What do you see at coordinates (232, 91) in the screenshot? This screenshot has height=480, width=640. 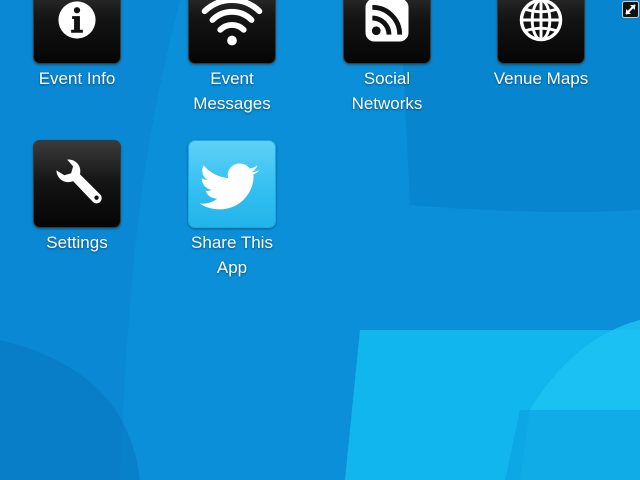 I see `app-label: Event Messages` at bounding box center [232, 91].